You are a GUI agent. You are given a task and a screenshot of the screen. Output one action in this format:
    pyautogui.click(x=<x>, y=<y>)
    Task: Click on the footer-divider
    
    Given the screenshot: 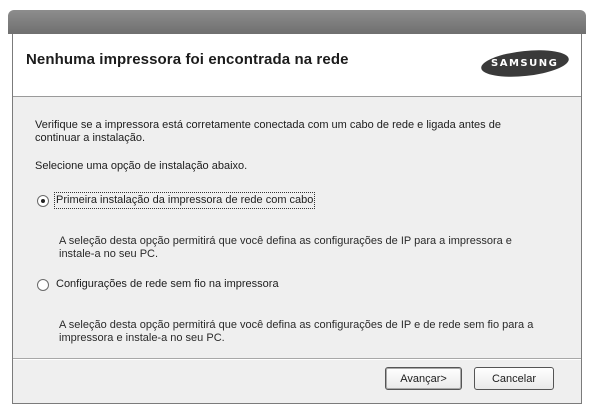 What is the action you would take?
    pyautogui.click(x=297, y=359)
    